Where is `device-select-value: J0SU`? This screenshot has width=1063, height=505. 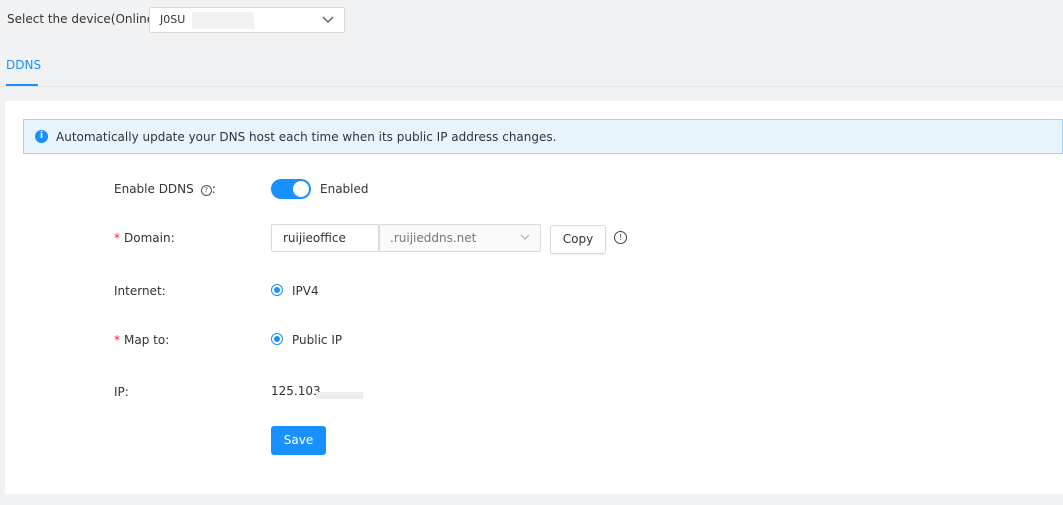
device-select-value: J0SU is located at coordinates (173, 19).